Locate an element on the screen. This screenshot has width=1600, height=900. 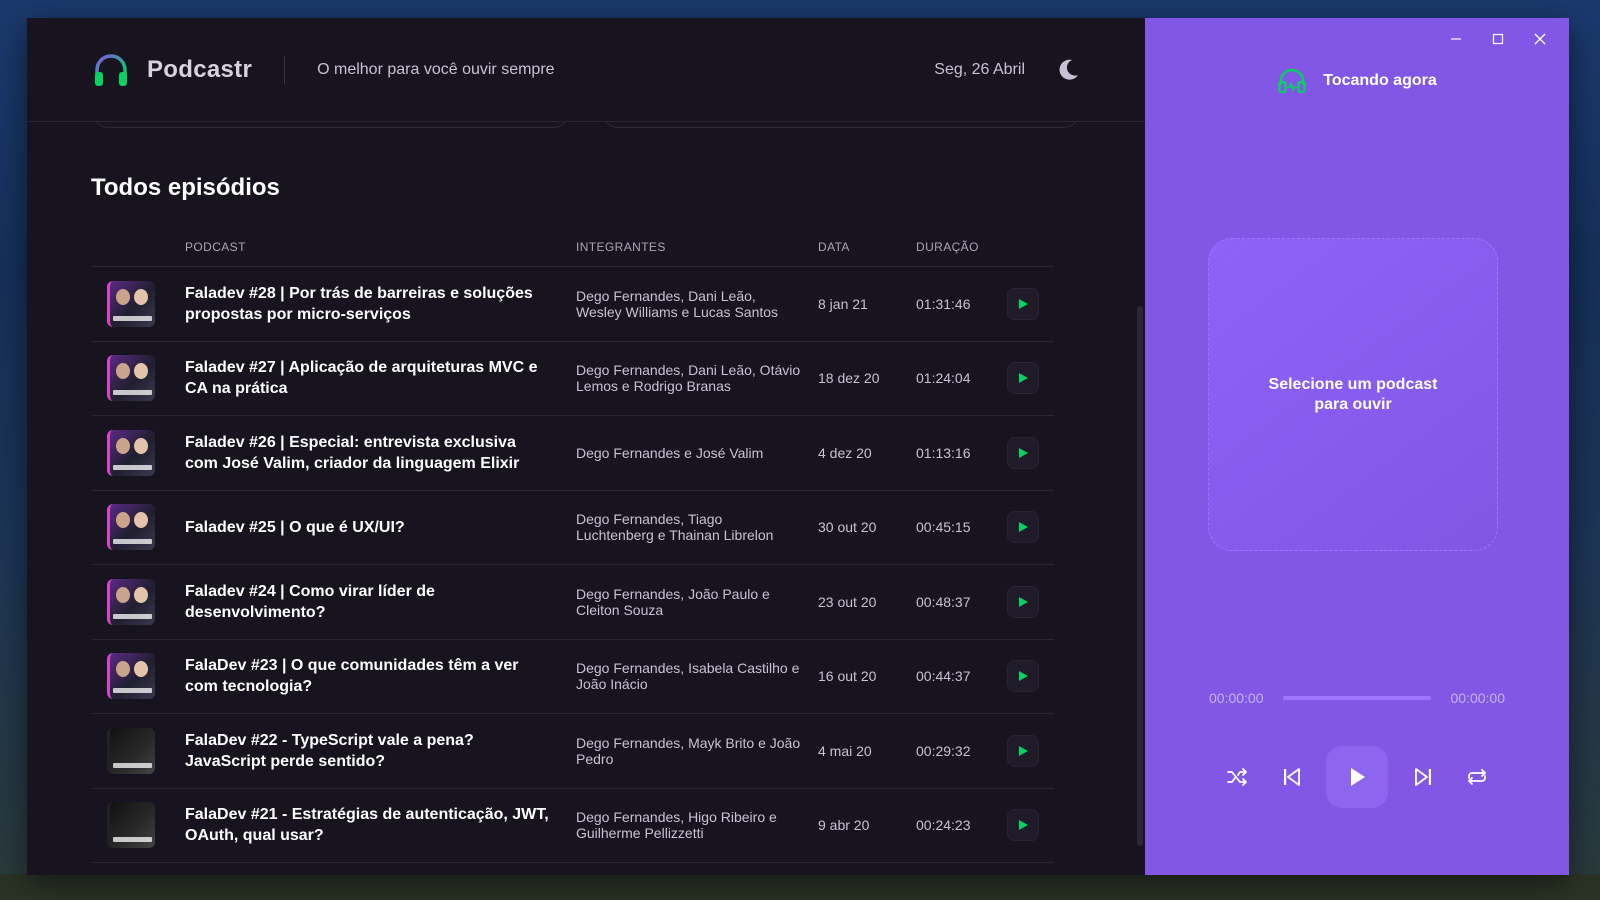
episode-duration: 01:24:04 is located at coordinates (961, 378).